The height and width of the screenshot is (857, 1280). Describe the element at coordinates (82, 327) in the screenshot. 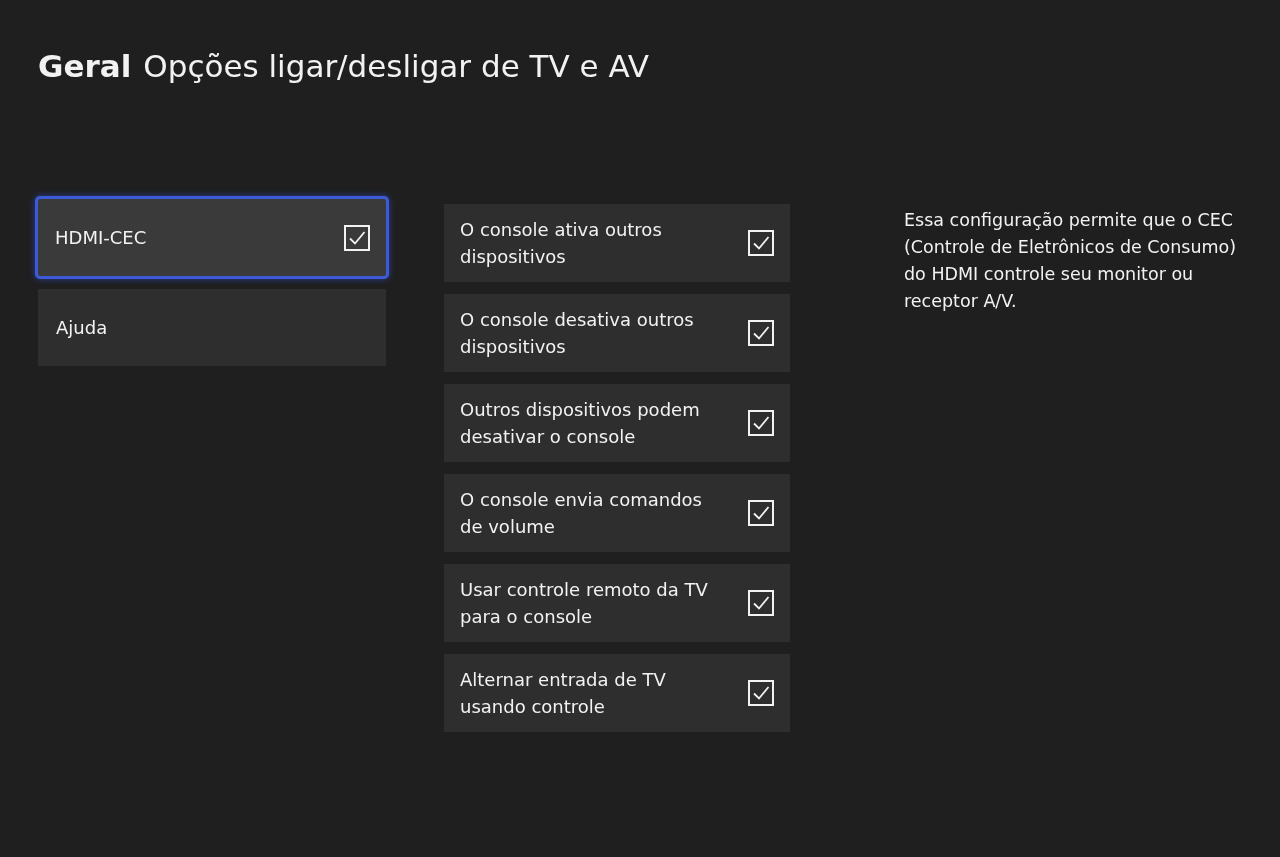

I see `menu-label: Ajuda` at that location.